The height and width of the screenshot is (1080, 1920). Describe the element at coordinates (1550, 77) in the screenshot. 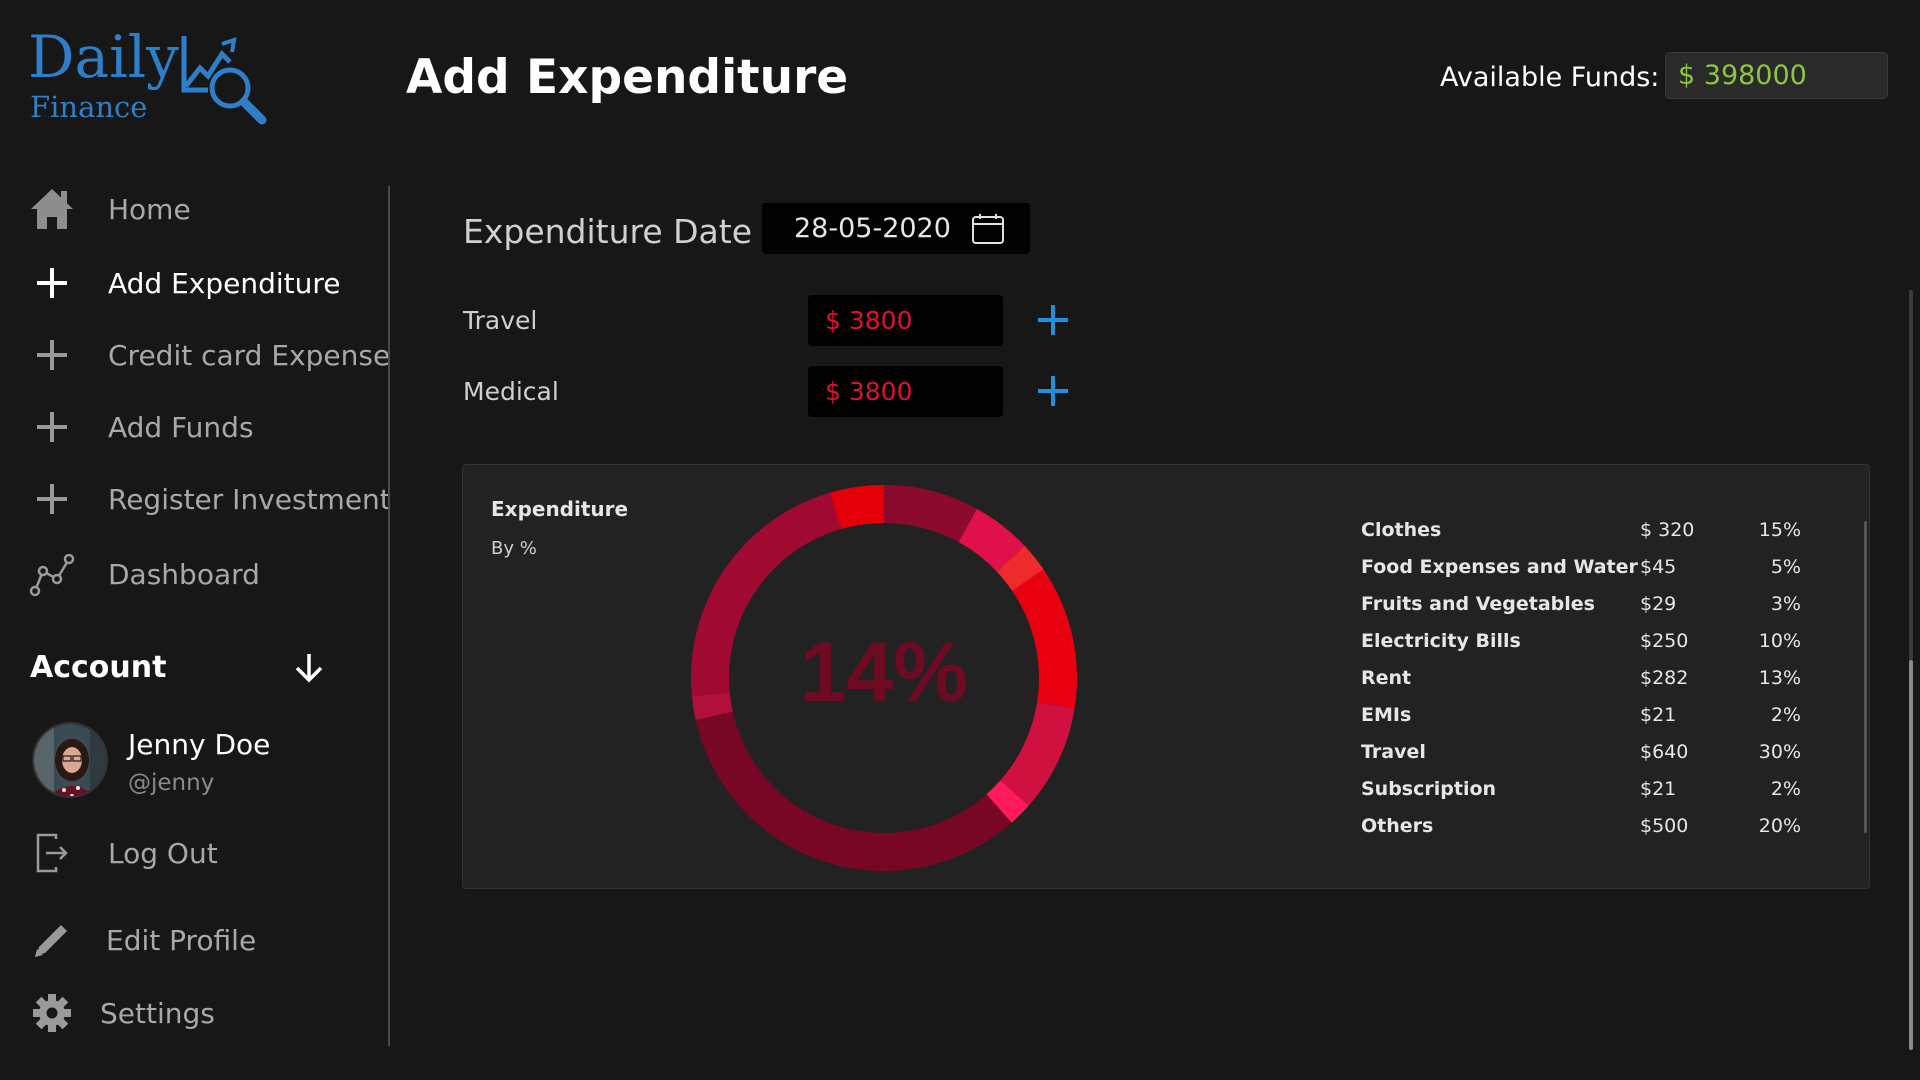

I see `available-funds-label: Available Funds:` at that location.